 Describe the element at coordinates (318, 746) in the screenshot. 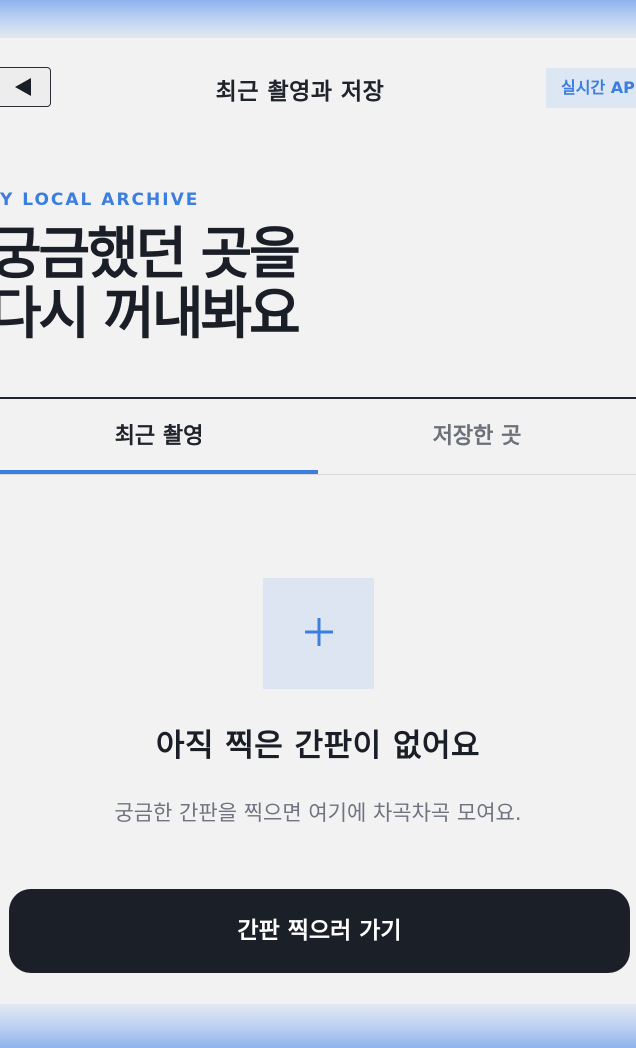

I see `empty-state-title: 아직 찍은 간판이 없어요` at that location.